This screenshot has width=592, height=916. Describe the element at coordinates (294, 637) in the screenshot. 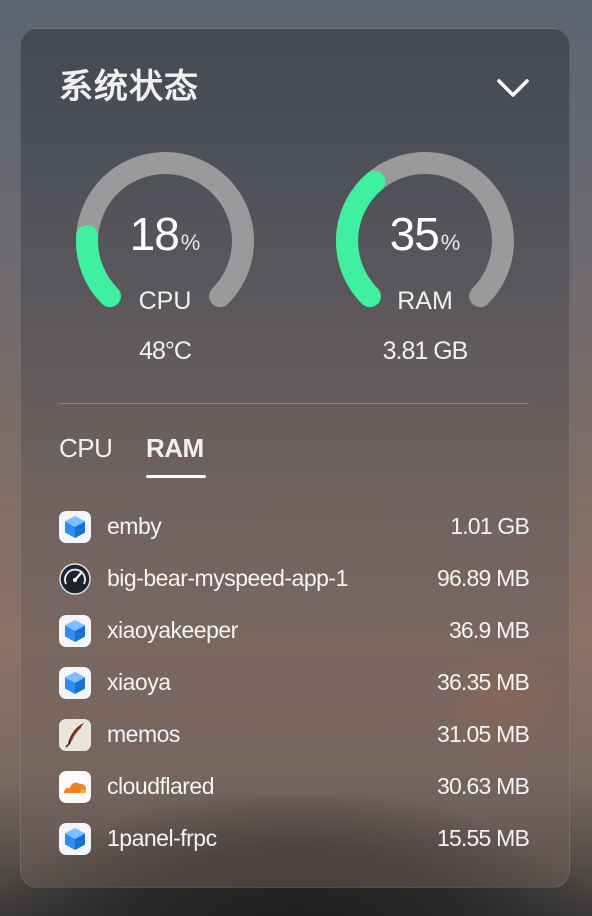

I see `process-row: xiaoyakeeper 36.9 MB` at that location.